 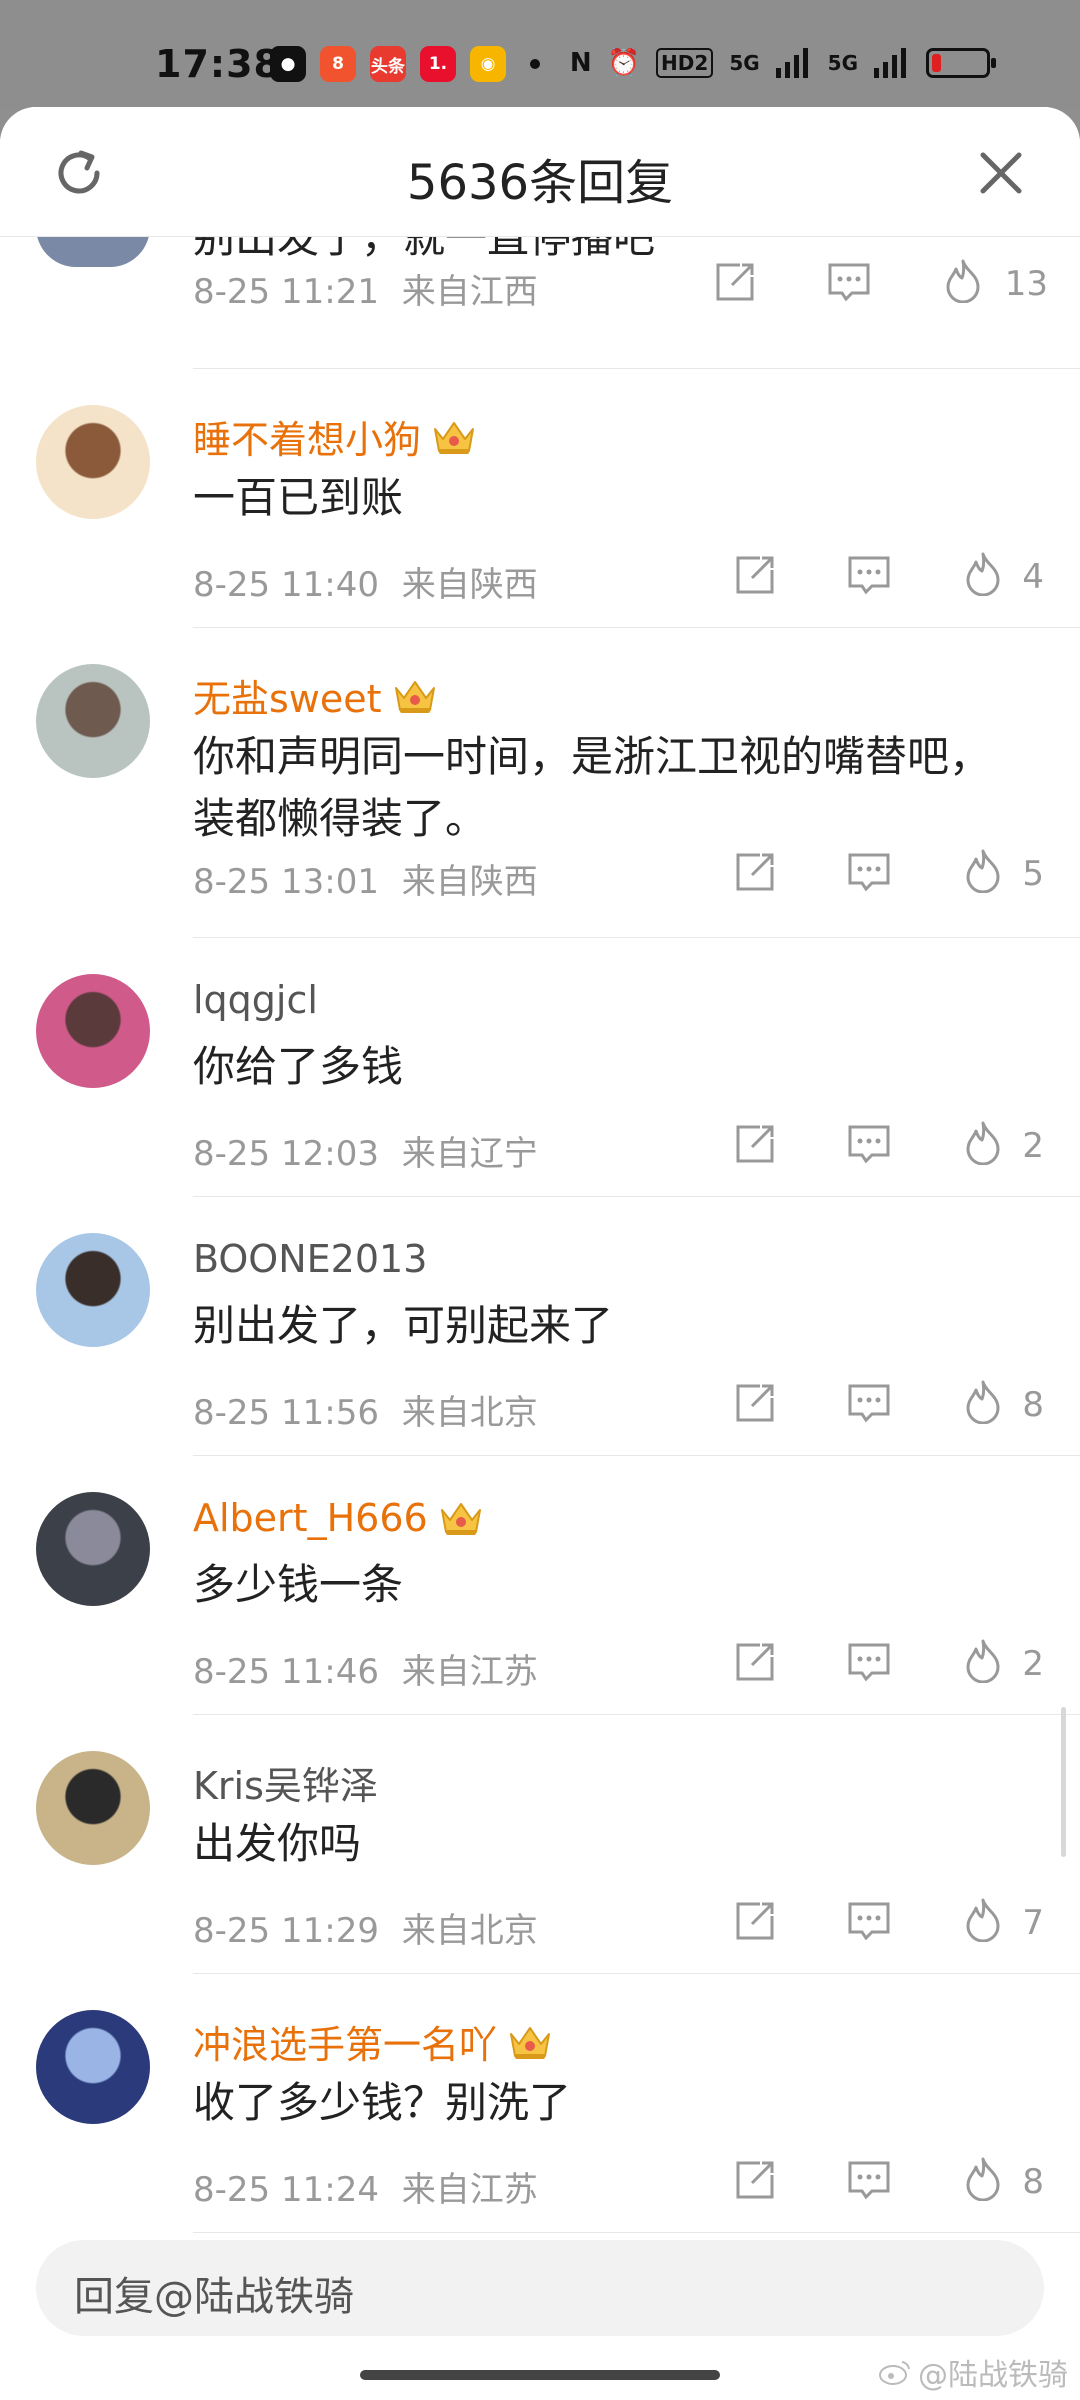 What do you see at coordinates (277, 1843) in the screenshot?
I see `comment-text: 出发你吗` at bounding box center [277, 1843].